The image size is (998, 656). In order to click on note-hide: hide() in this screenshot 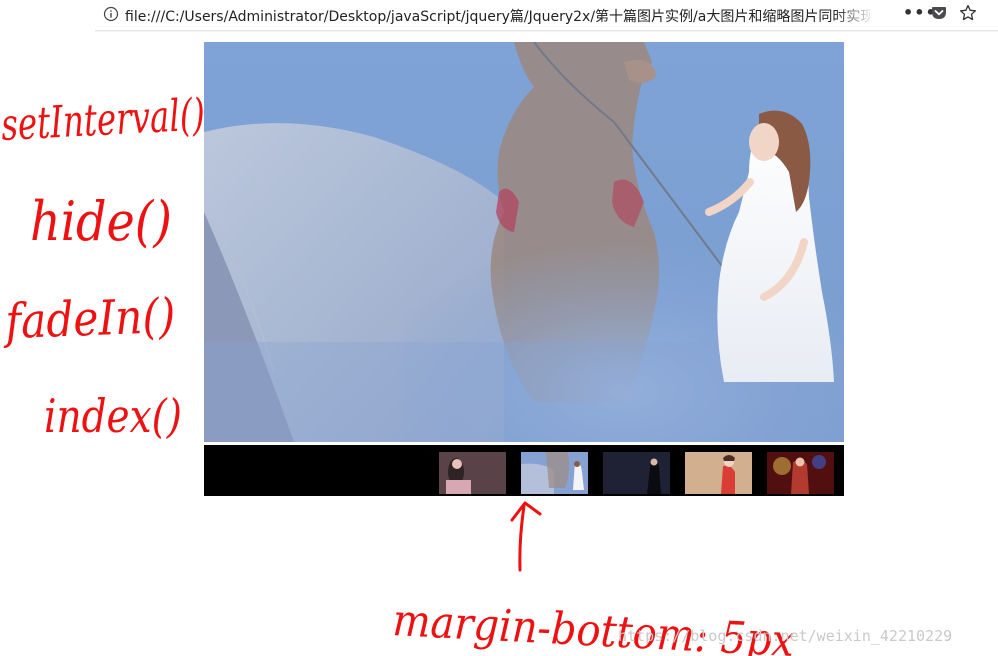, I will do `click(101, 221)`.